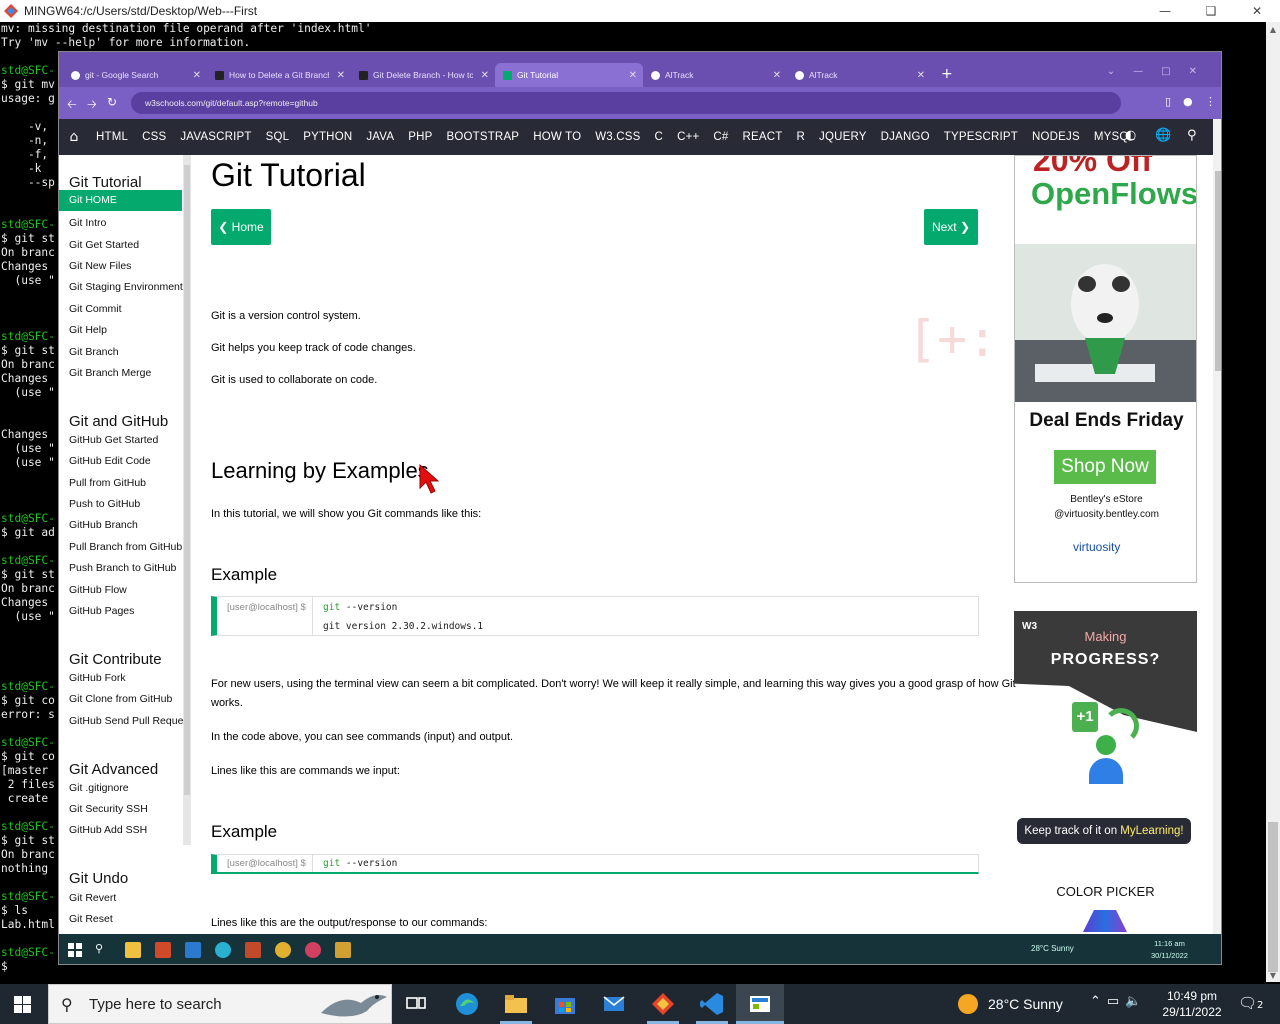  Describe the element at coordinates (99, 788) in the screenshot. I see `sidebar-item: Git .gitignore` at that location.